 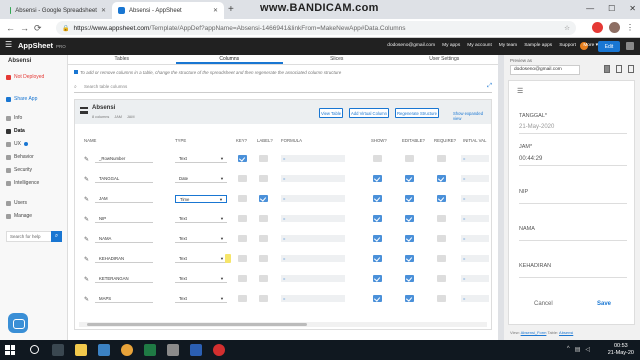 What do you see at coordinates (124, 219) in the screenshot?
I see `column-name-input: NIP` at bounding box center [124, 219].